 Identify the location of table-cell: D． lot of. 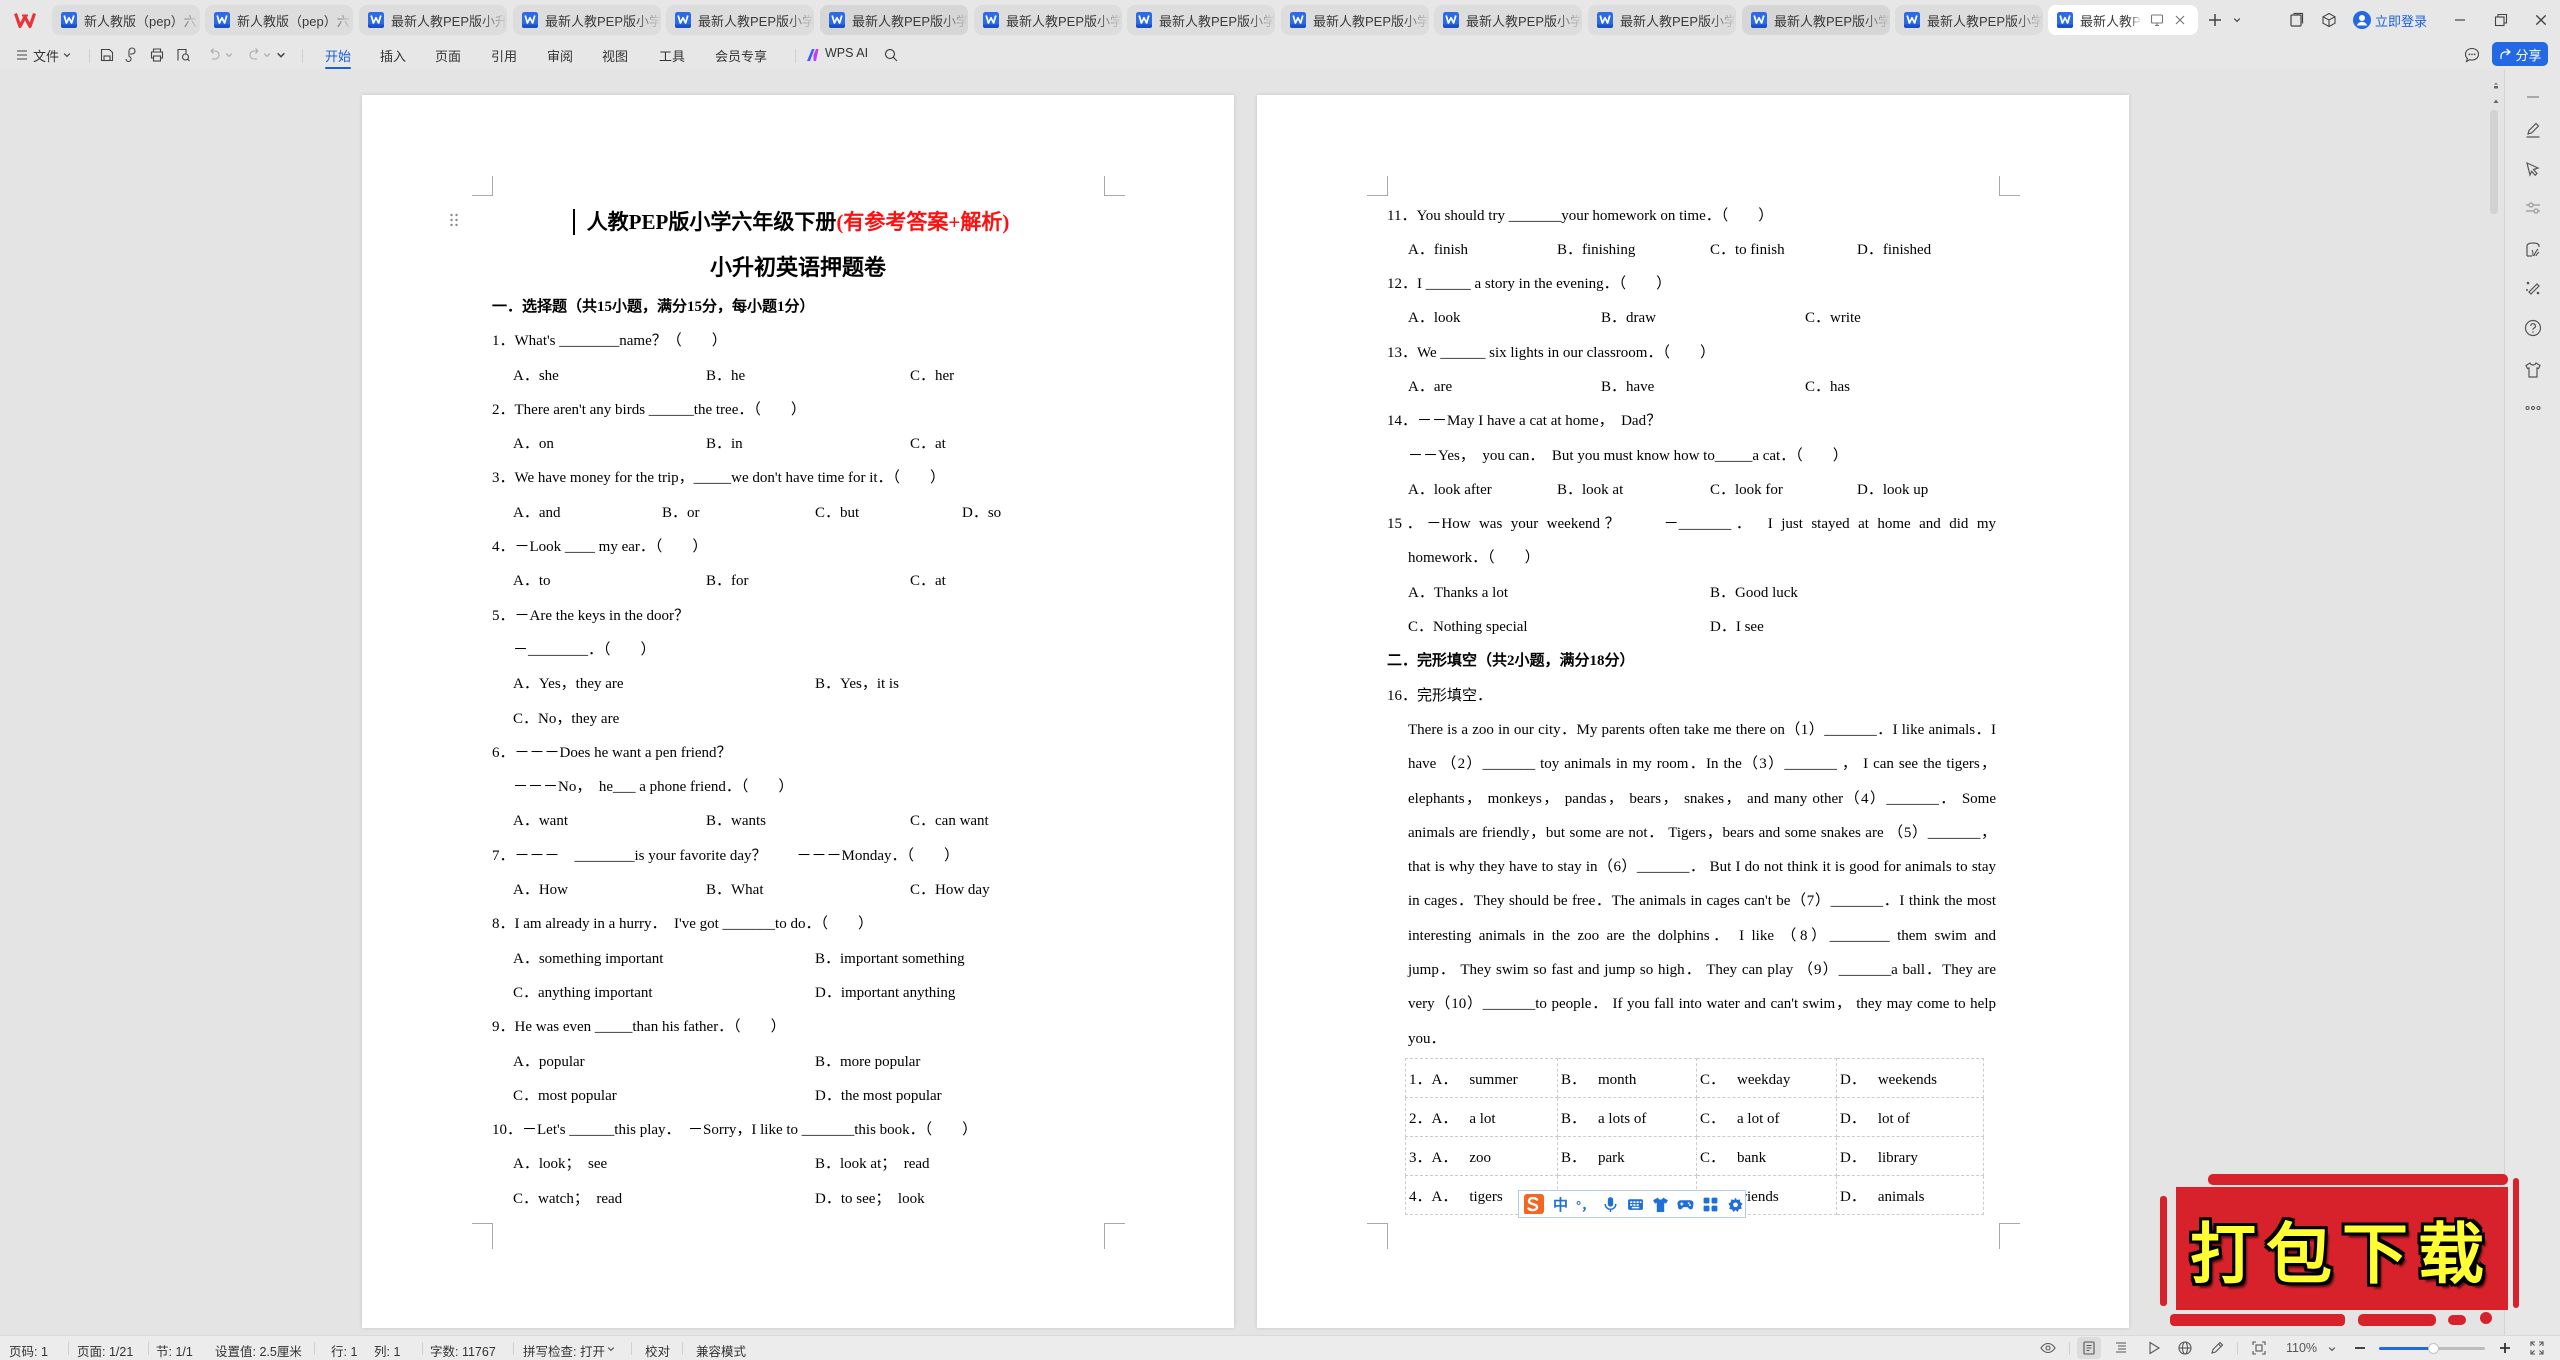
(1910, 1117).